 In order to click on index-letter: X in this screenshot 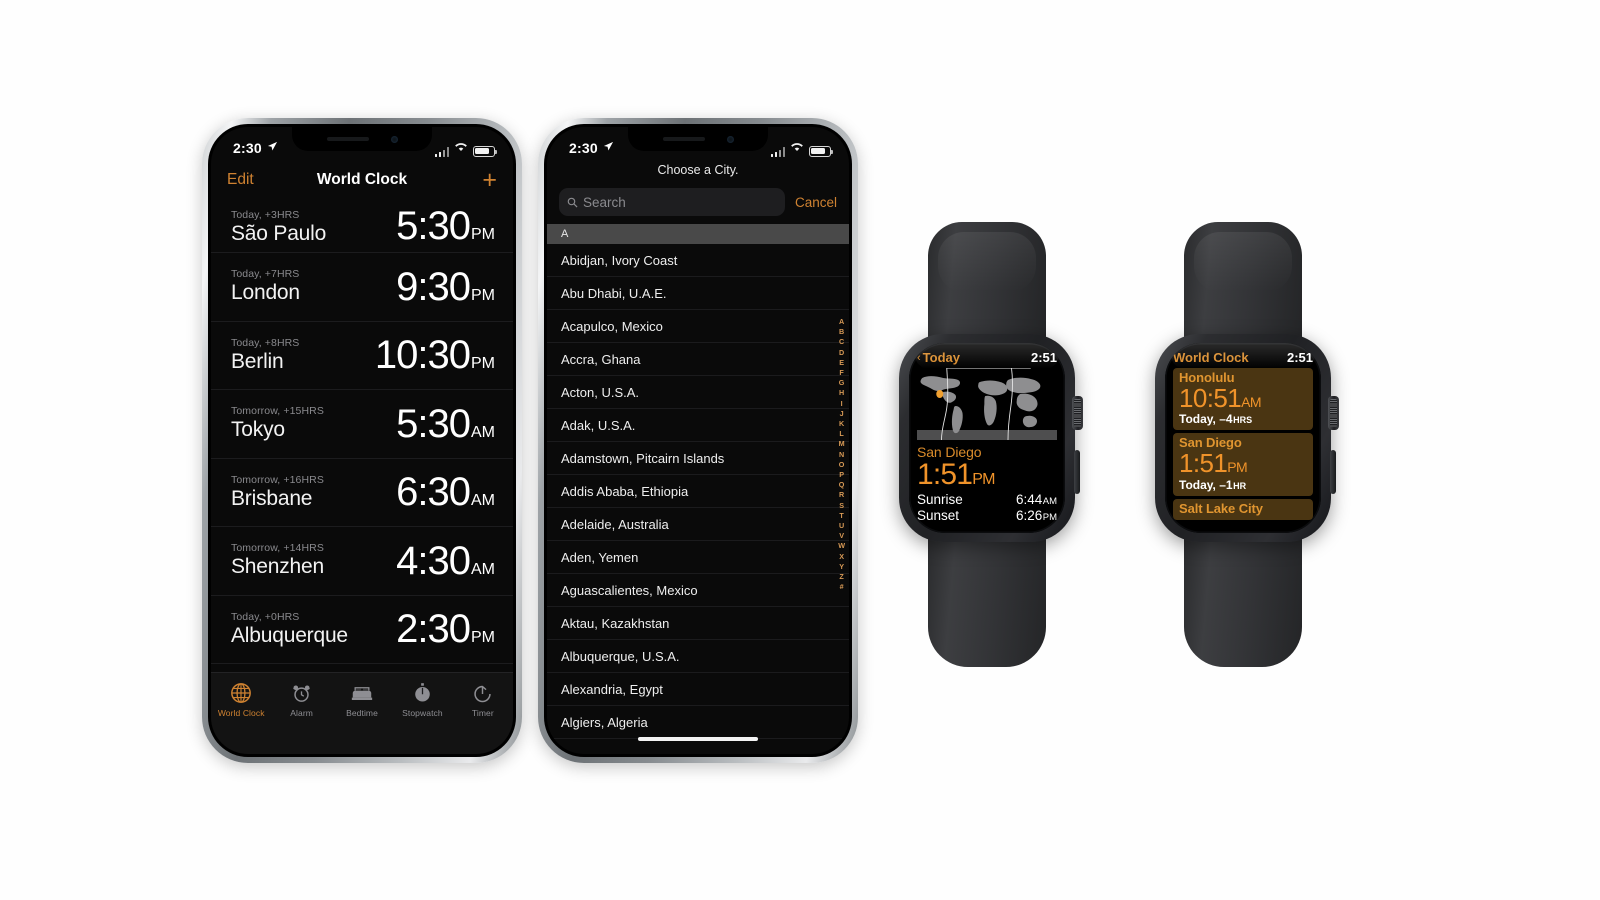, I will do `click(841, 557)`.